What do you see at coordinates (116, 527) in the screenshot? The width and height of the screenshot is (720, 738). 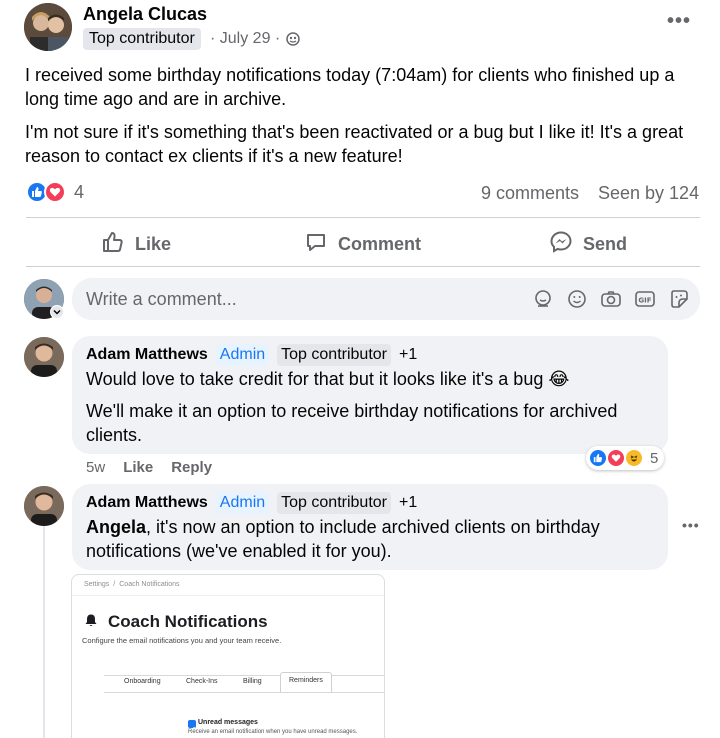 I see `mention-link: Angela` at bounding box center [116, 527].